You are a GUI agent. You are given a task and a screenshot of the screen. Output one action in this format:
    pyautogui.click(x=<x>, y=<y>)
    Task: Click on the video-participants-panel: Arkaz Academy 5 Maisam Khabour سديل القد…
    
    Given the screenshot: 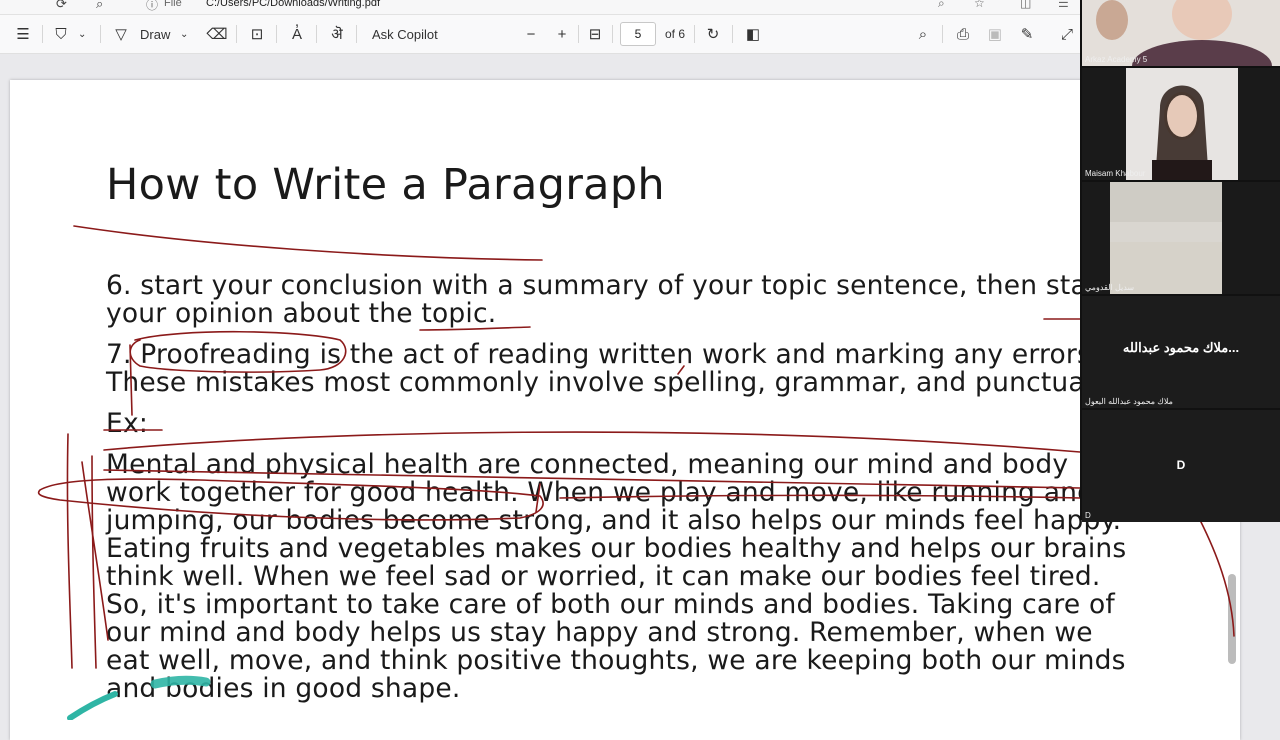 What is the action you would take?
    pyautogui.click(x=1180, y=261)
    